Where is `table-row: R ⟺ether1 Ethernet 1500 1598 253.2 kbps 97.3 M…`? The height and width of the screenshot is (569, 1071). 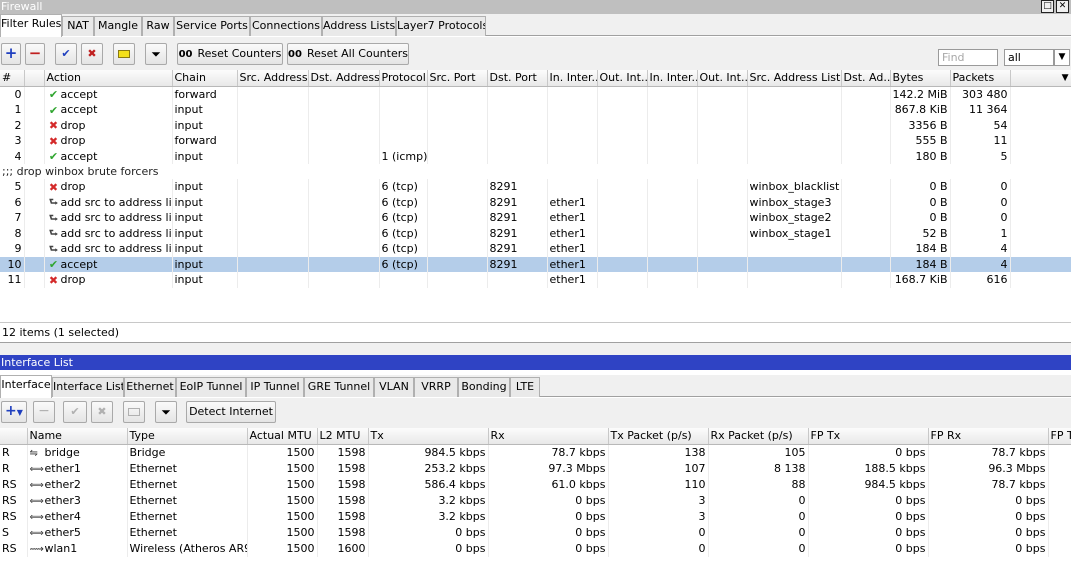 table-row: R ⟺ether1 Ethernet 1500 1598 253.2 kbps 97.3 M… is located at coordinates (535, 468).